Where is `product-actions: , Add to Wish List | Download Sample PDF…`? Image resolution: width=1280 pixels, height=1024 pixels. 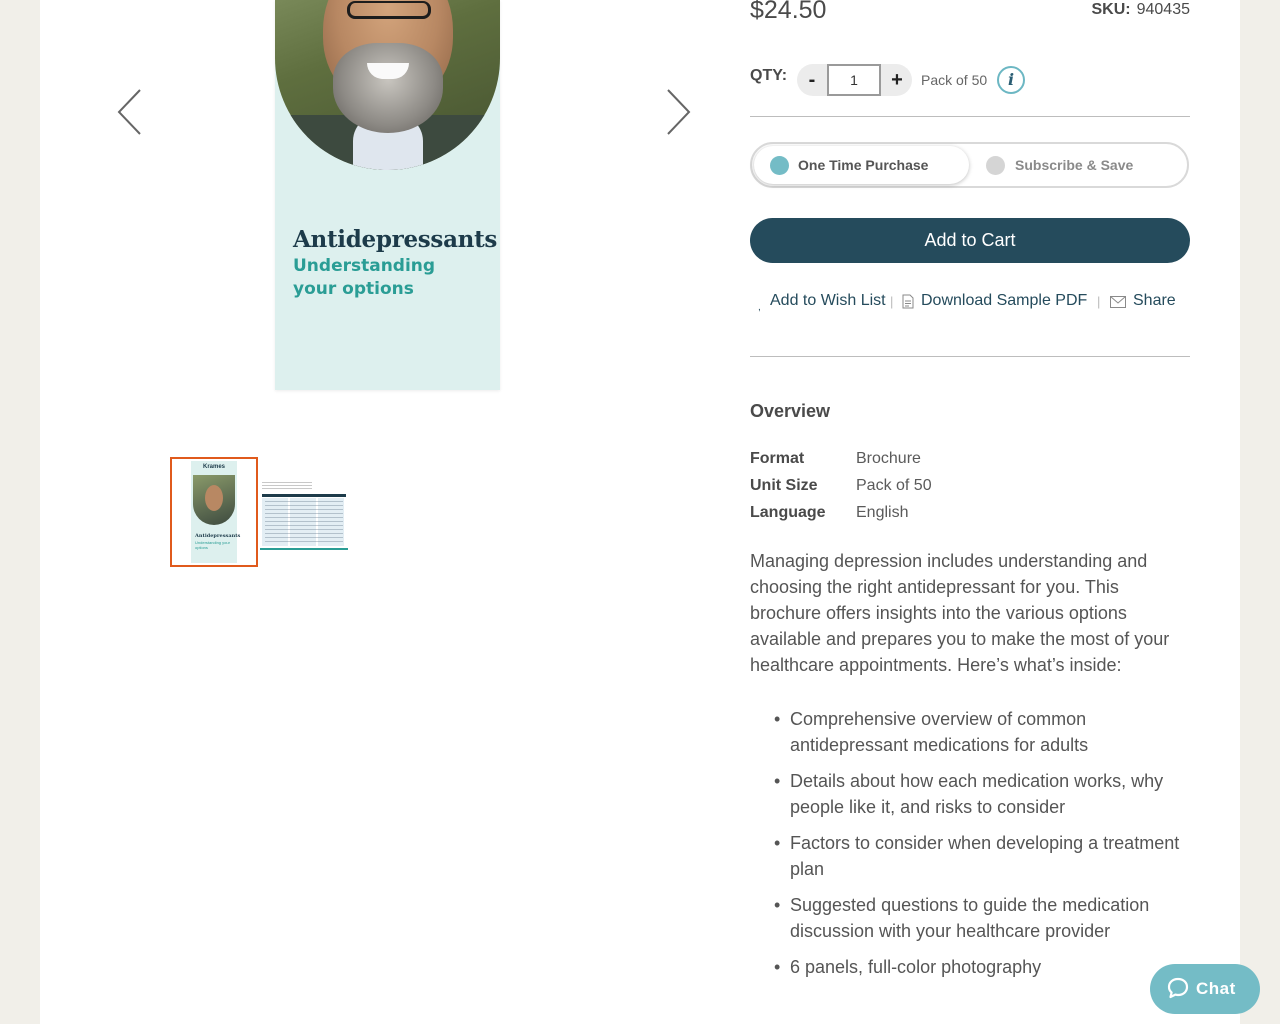 product-actions: , Add to Wish List | Download Sample PDF… is located at coordinates (980, 303).